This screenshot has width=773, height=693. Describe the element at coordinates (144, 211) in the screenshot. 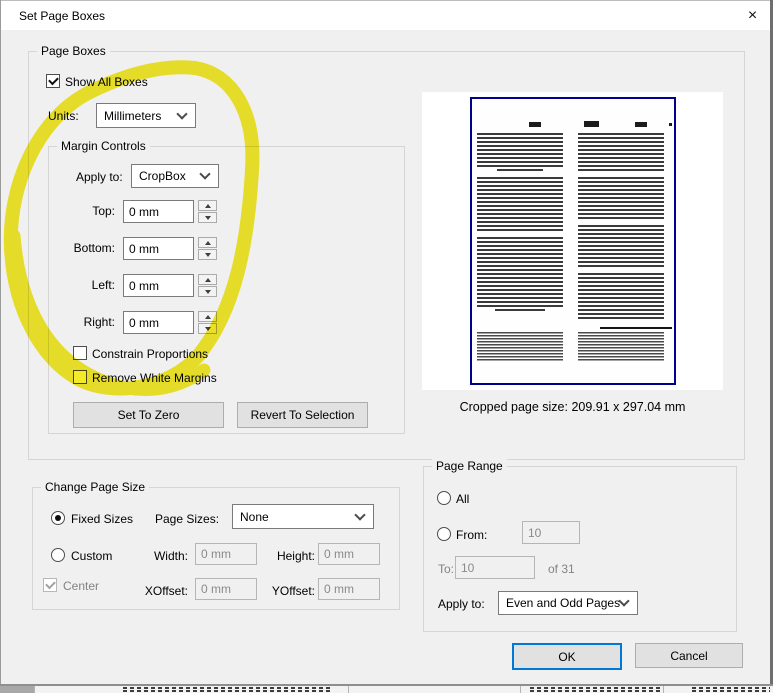

I see `top-value: 0 mm` at that location.